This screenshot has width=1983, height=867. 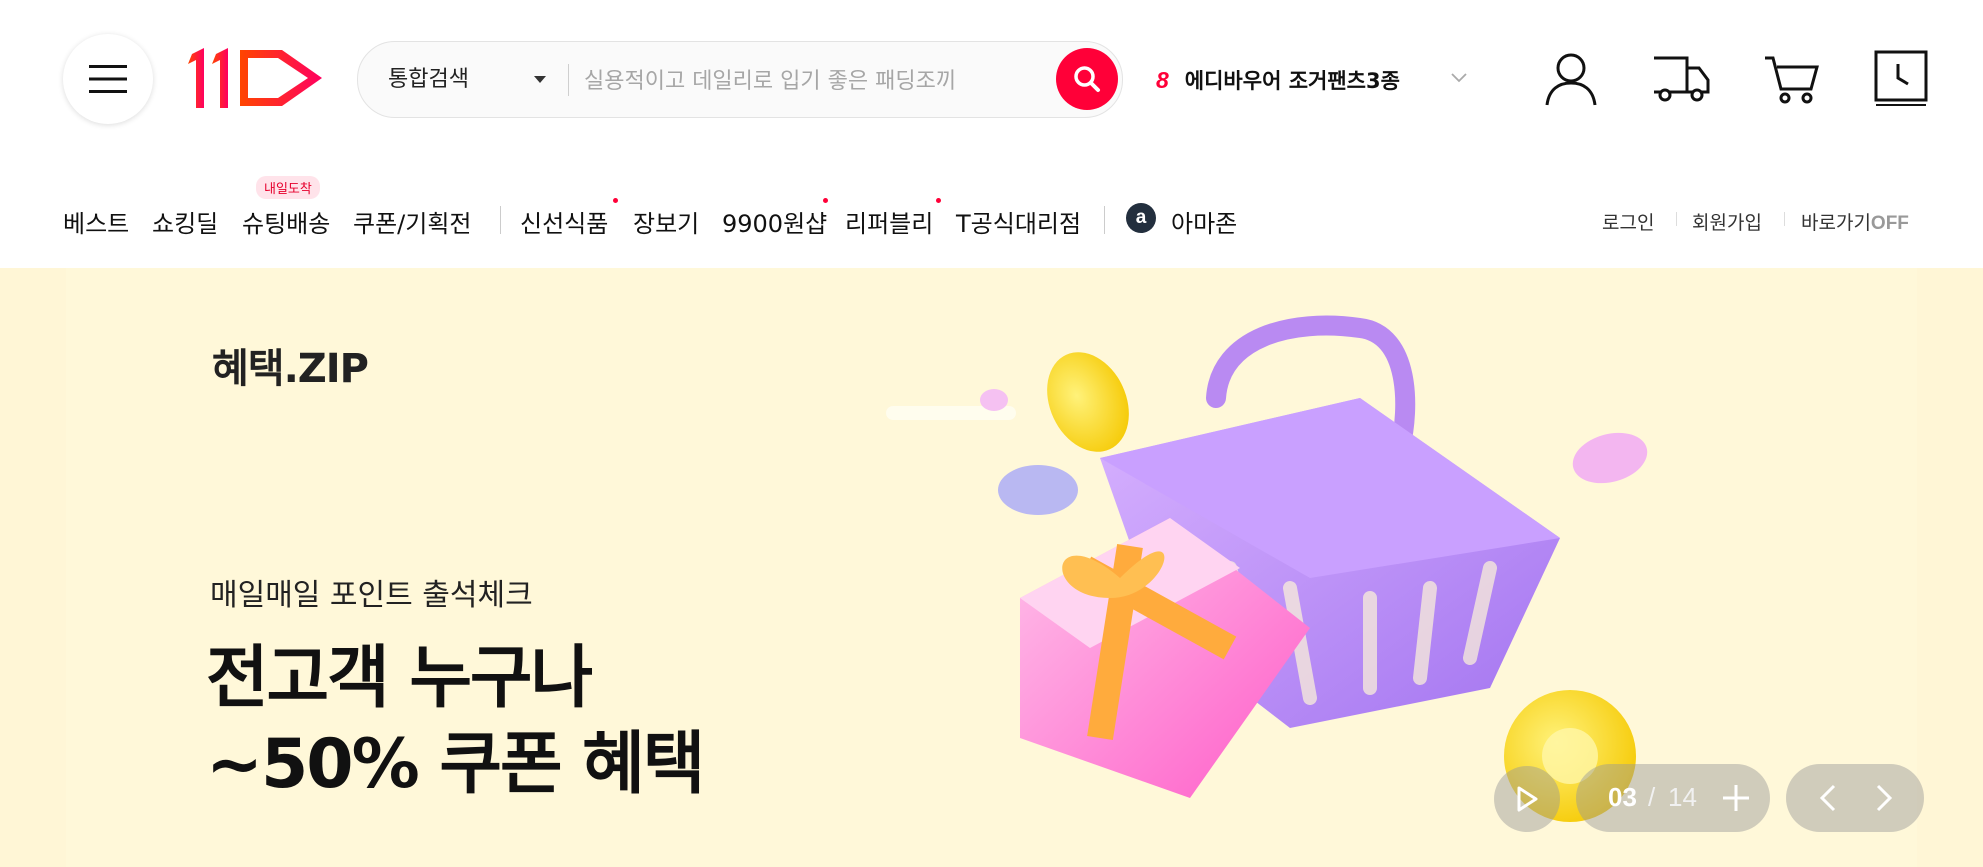 What do you see at coordinates (1204, 221) in the screenshot?
I see `nav-item-amazon: 아마존` at bounding box center [1204, 221].